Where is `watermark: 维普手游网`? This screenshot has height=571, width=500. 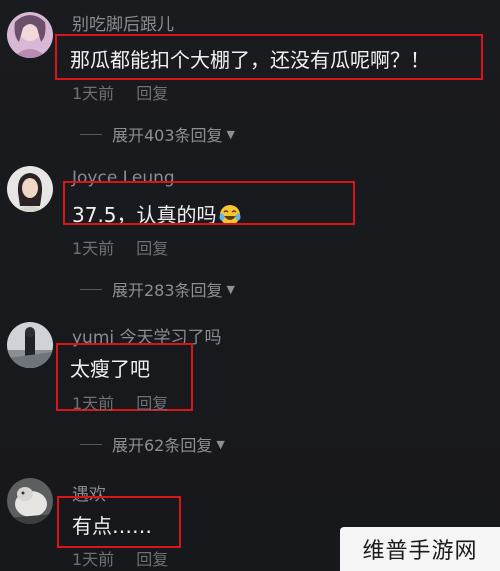 watermark: 维普手游网 is located at coordinates (420, 549).